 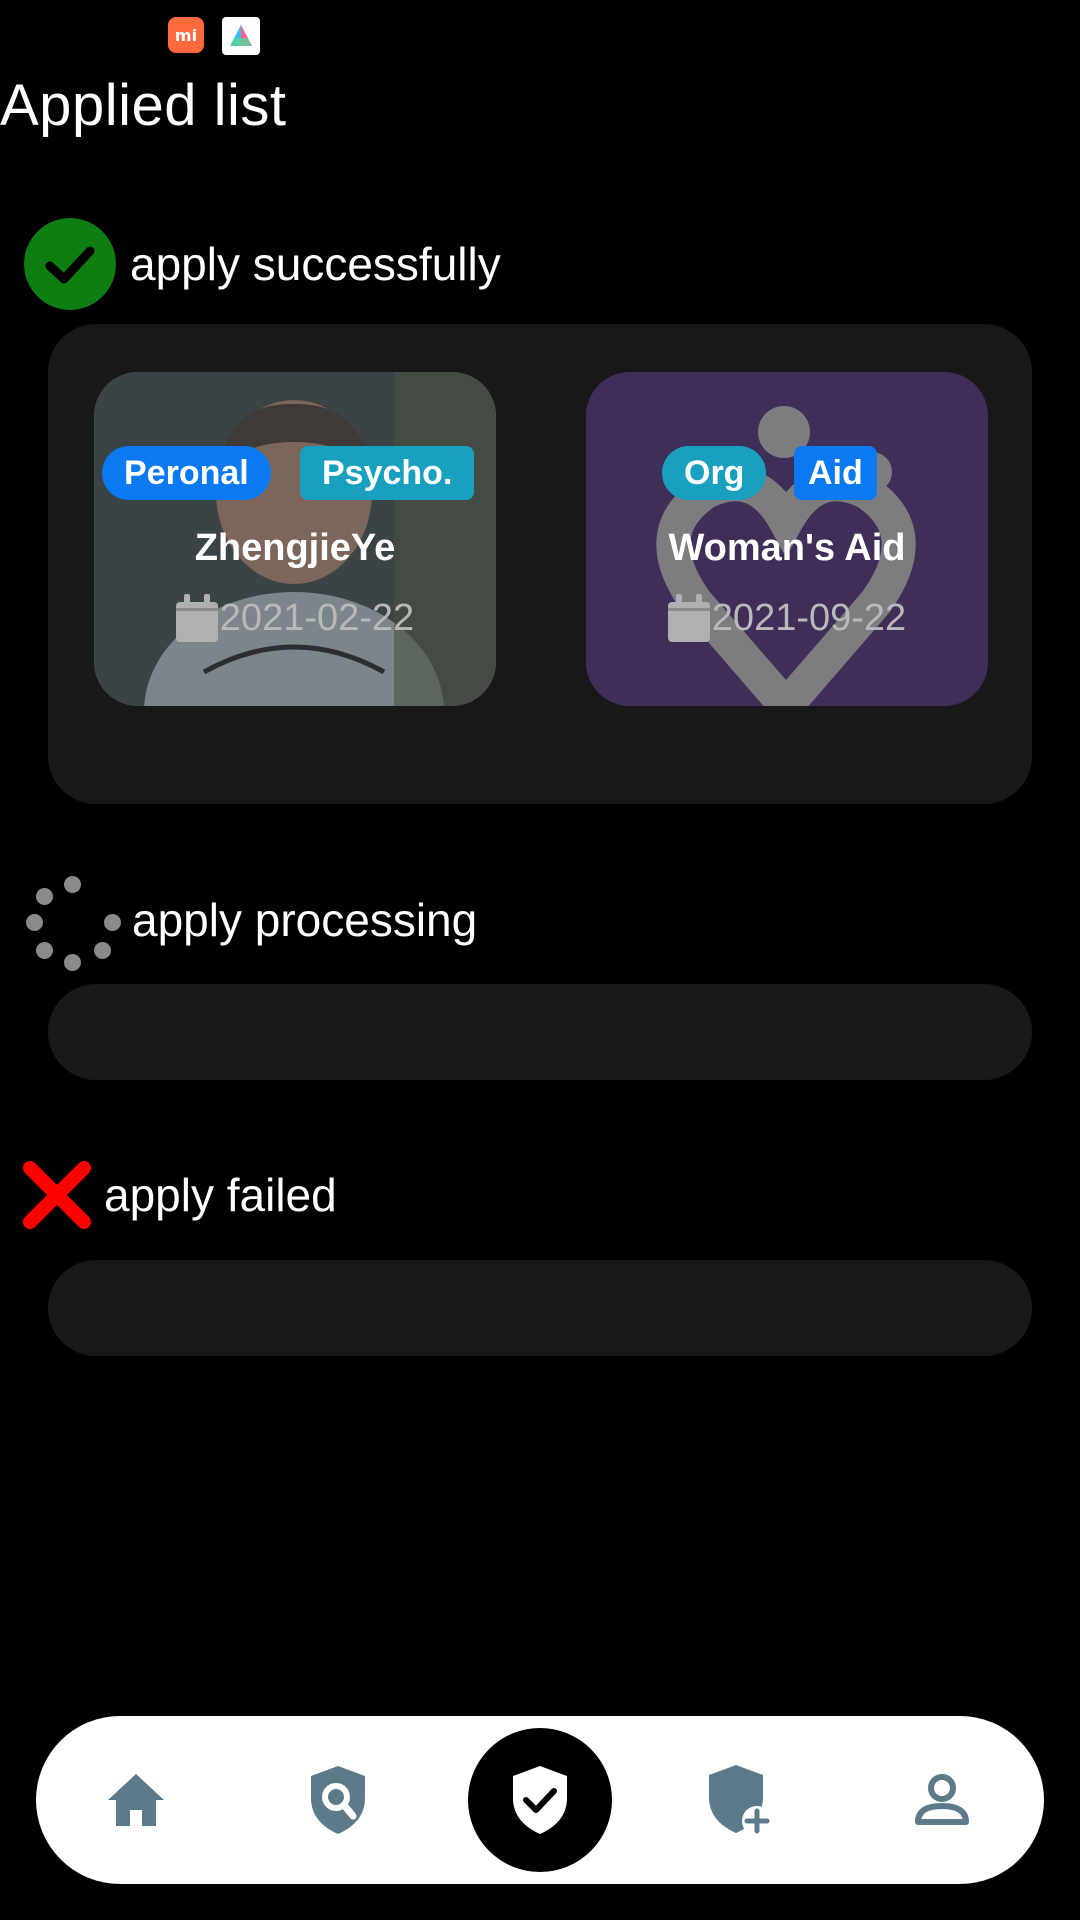 What do you see at coordinates (143, 105) in the screenshot?
I see `page-title: Applied list` at bounding box center [143, 105].